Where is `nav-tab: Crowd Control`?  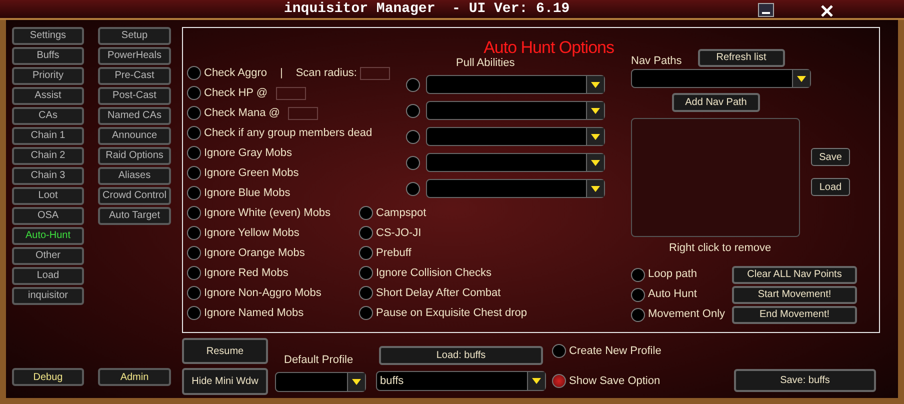 nav-tab: Crowd Control is located at coordinates (134, 196).